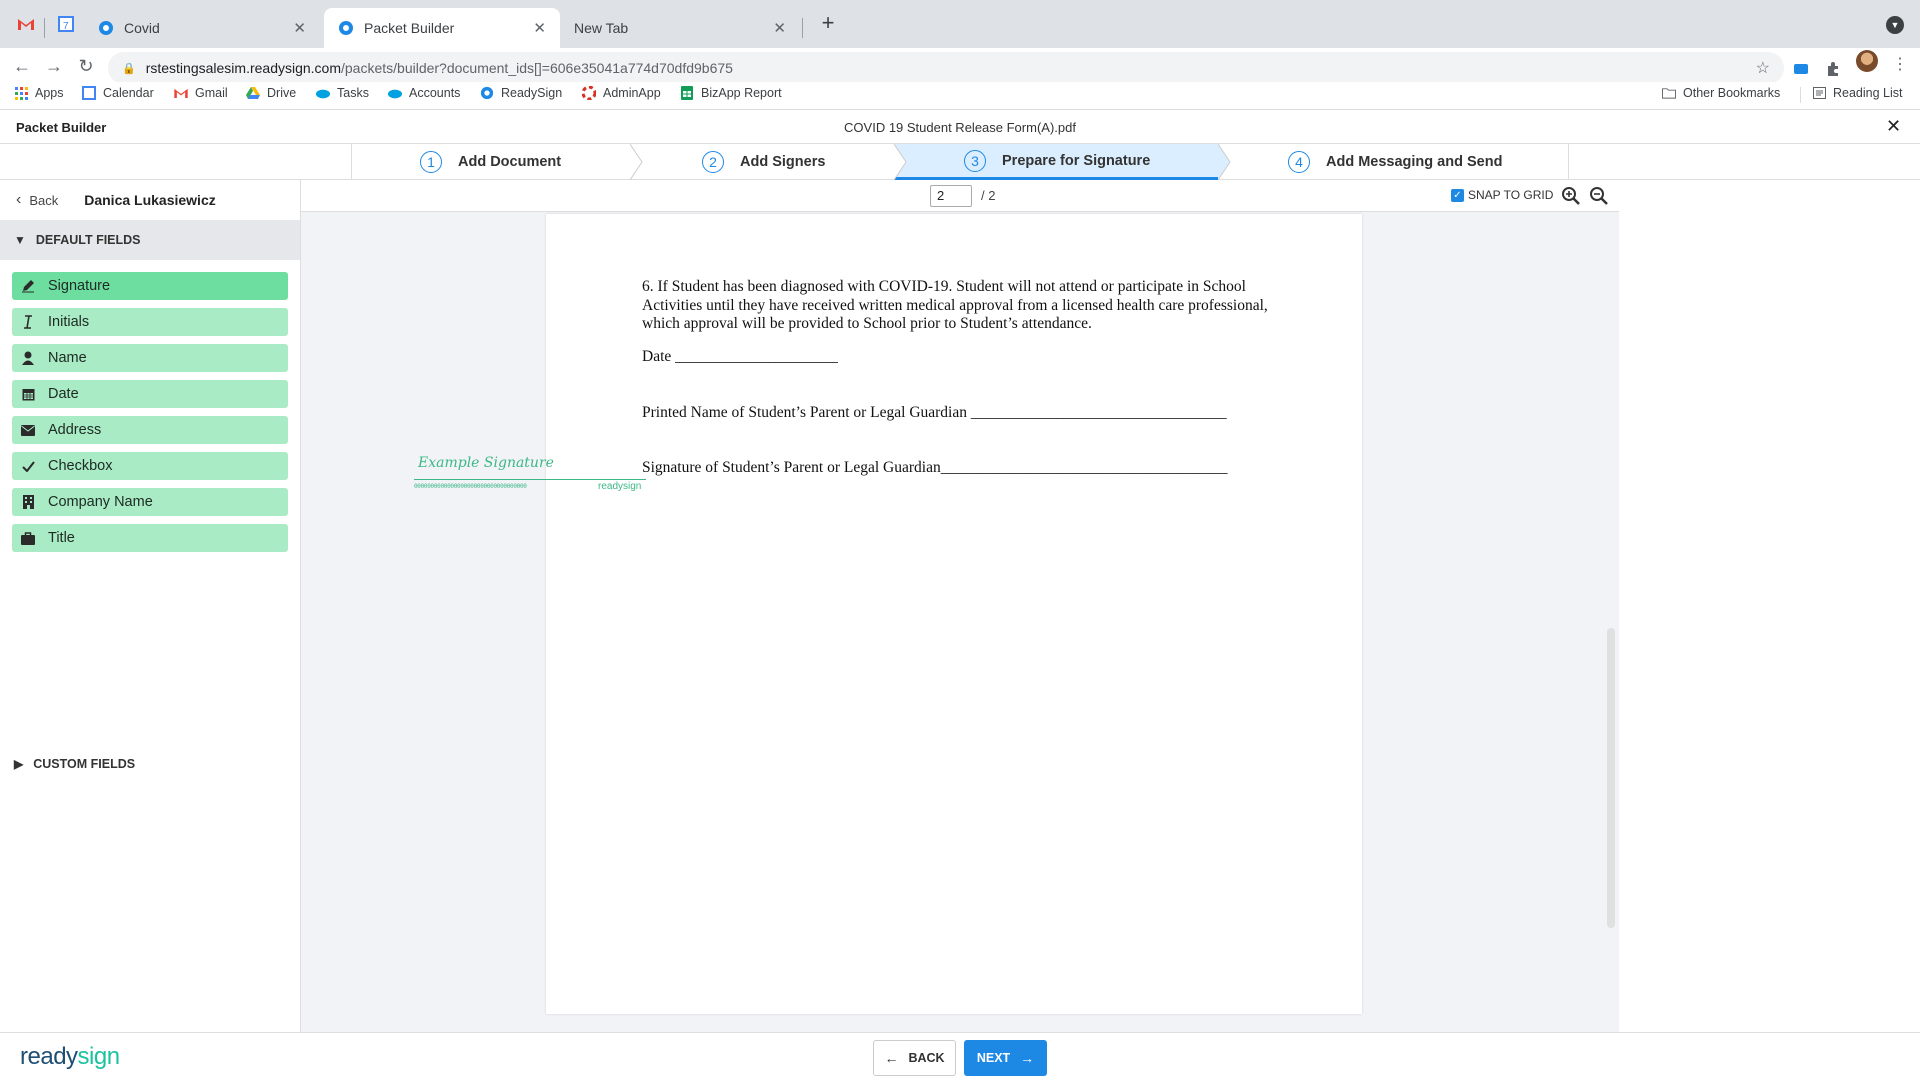  I want to click on back-arrow-icon: ←, so click(22, 66).